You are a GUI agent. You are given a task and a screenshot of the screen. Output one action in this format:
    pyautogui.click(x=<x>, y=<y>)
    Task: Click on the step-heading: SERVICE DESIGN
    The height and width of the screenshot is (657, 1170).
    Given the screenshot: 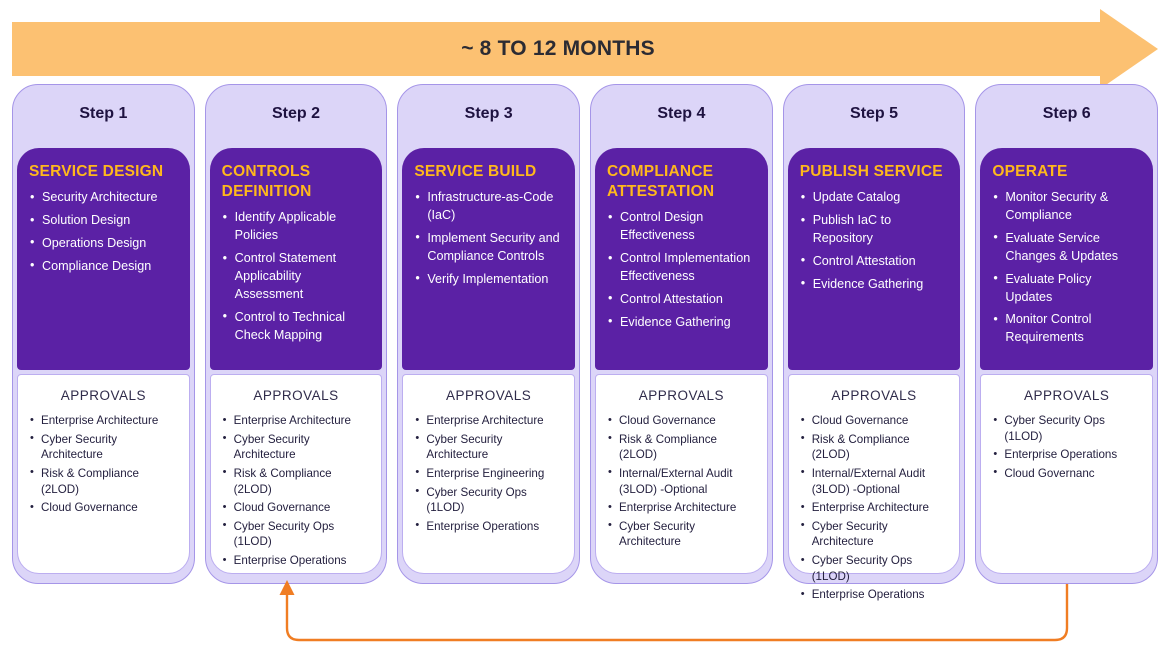 What is the action you would take?
    pyautogui.click(x=96, y=171)
    